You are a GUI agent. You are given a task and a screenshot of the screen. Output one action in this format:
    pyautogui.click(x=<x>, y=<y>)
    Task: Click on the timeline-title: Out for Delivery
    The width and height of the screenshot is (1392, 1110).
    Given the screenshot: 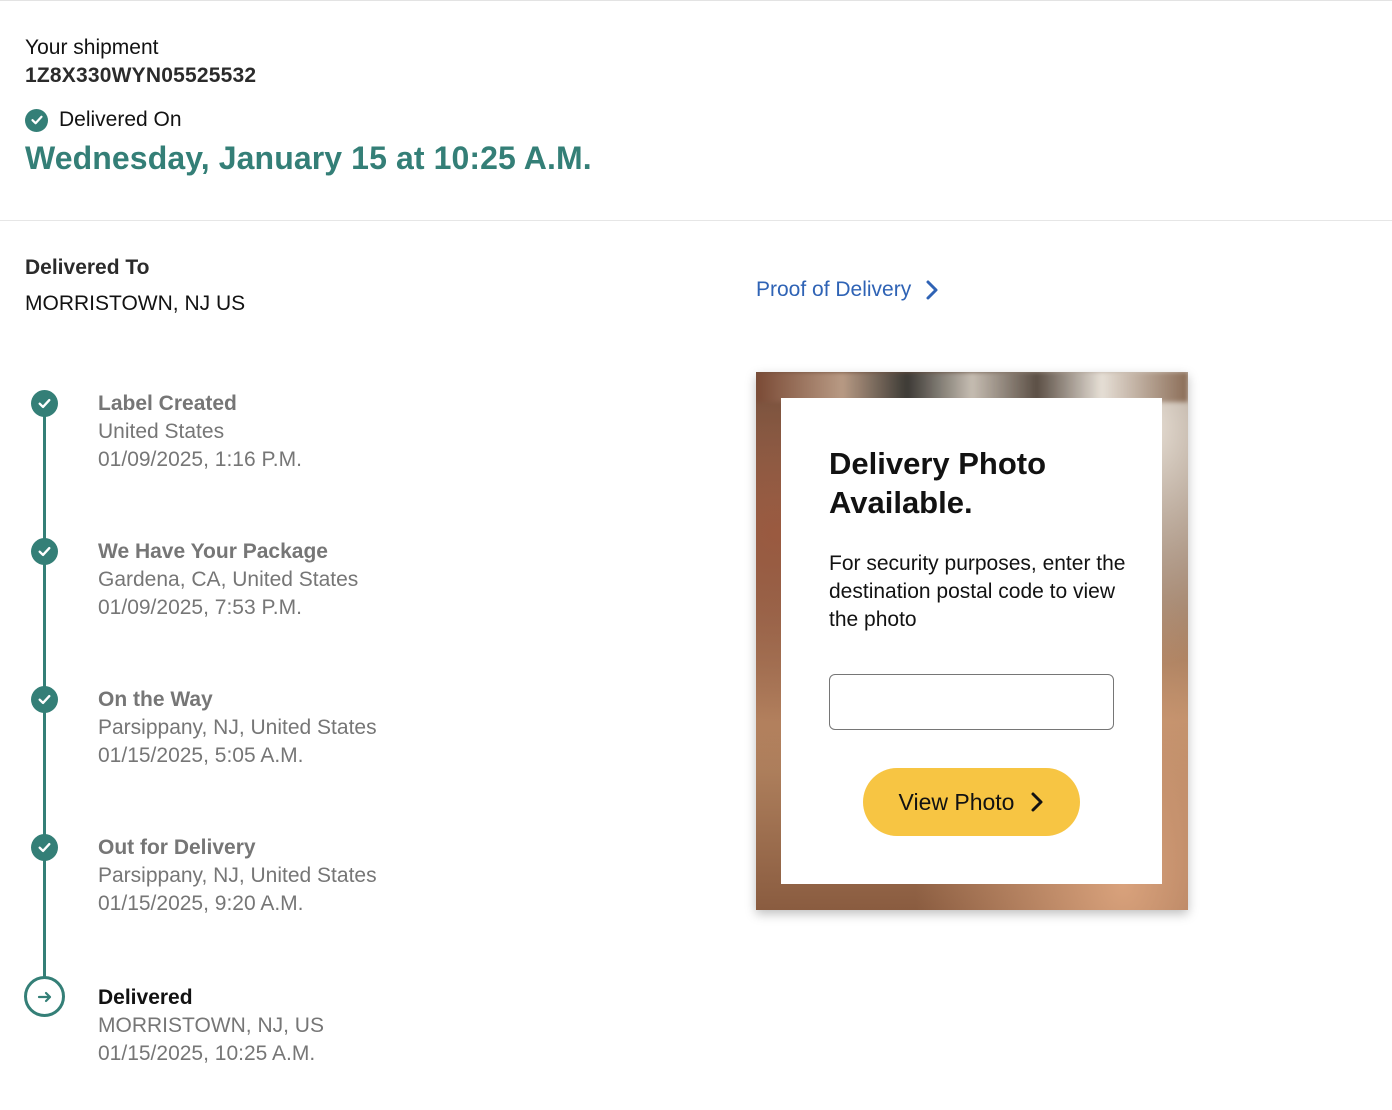 What is the action you would take?
    pyautogui.click(x=177, y=847)
    